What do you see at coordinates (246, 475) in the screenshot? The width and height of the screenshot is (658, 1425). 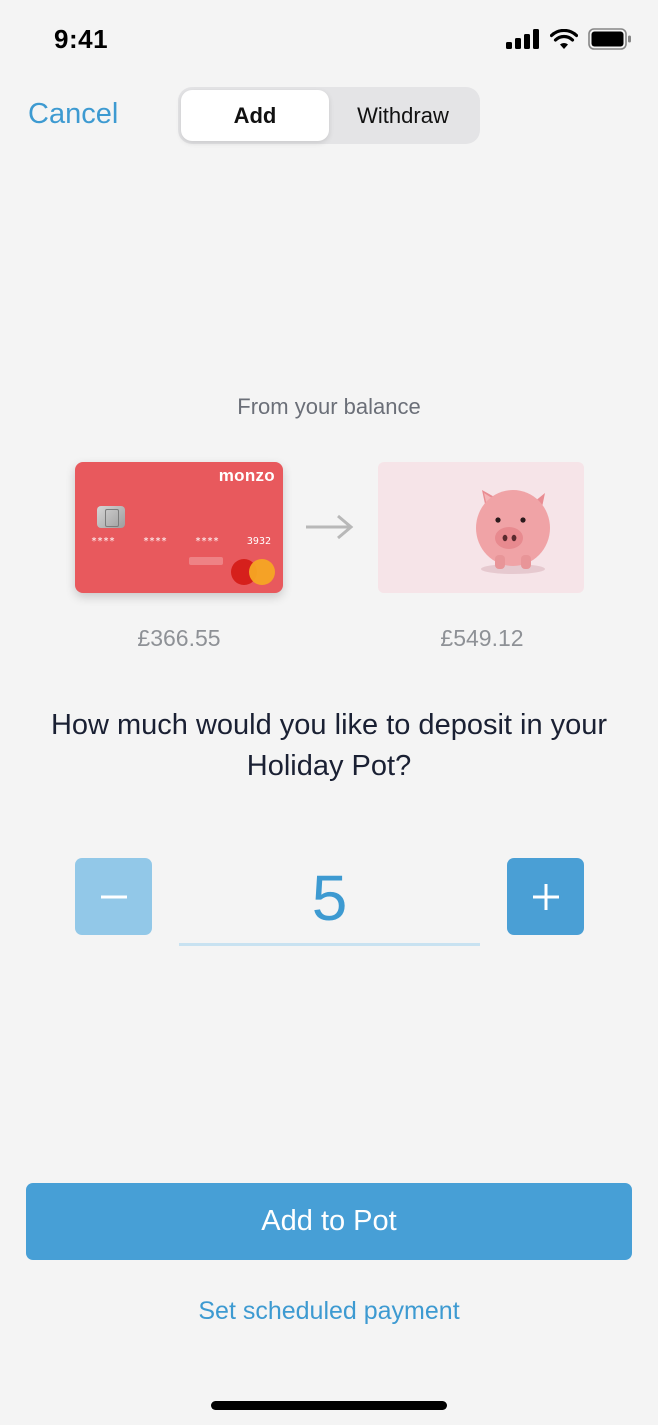 I see `card-brand-logo: monzo` at bounding box center [246, 475].